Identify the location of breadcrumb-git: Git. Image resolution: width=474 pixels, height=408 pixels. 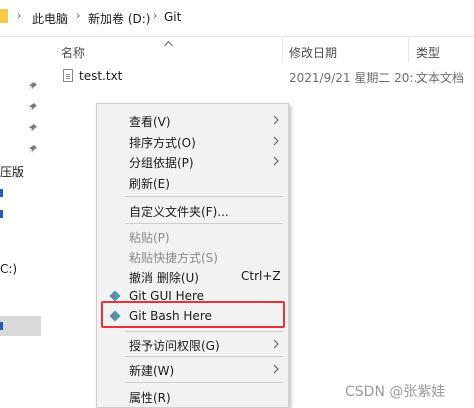
(172, 17).